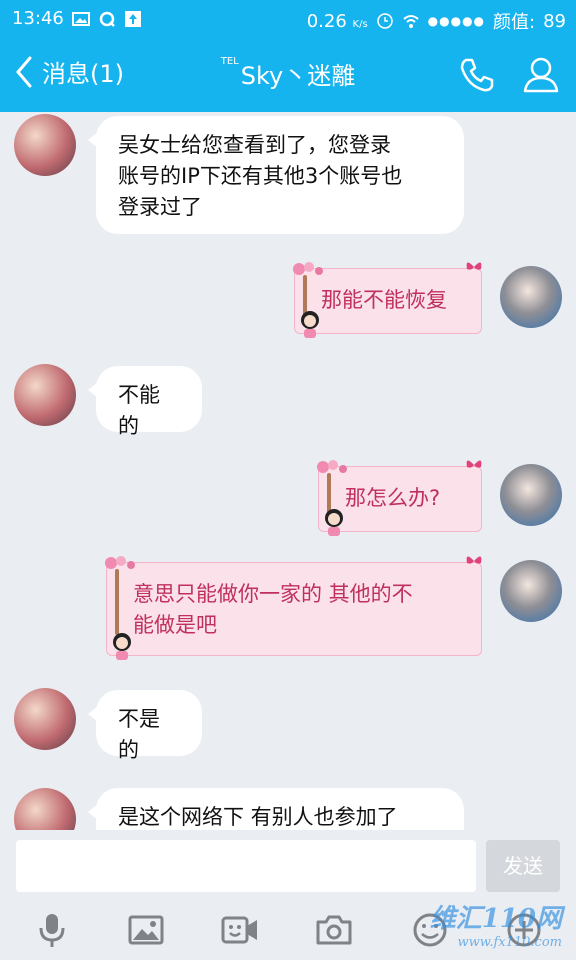 Image resolution: width=576 pixels, height=960 pixels. I want to click on send-button: 发送, so click(523, 866).